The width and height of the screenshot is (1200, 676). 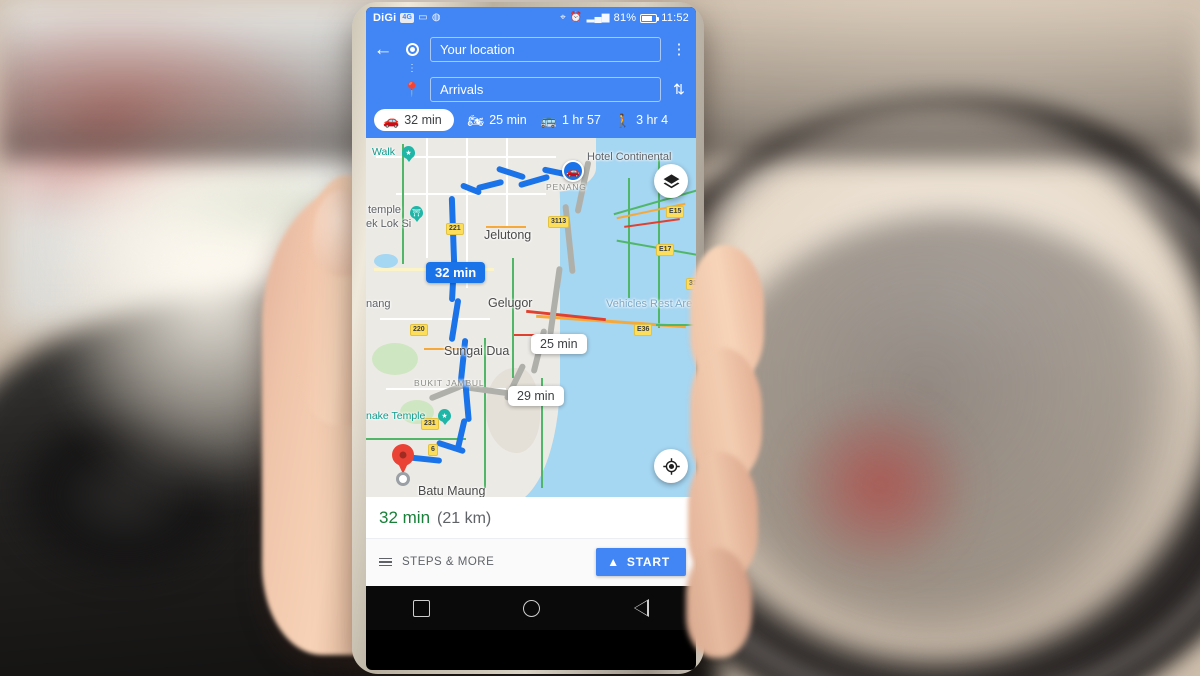 What do you see at coordinates (598, 17) in the screenshot?
I see `signal-icon: ▂▄▆` at bounding box center [598, 17].